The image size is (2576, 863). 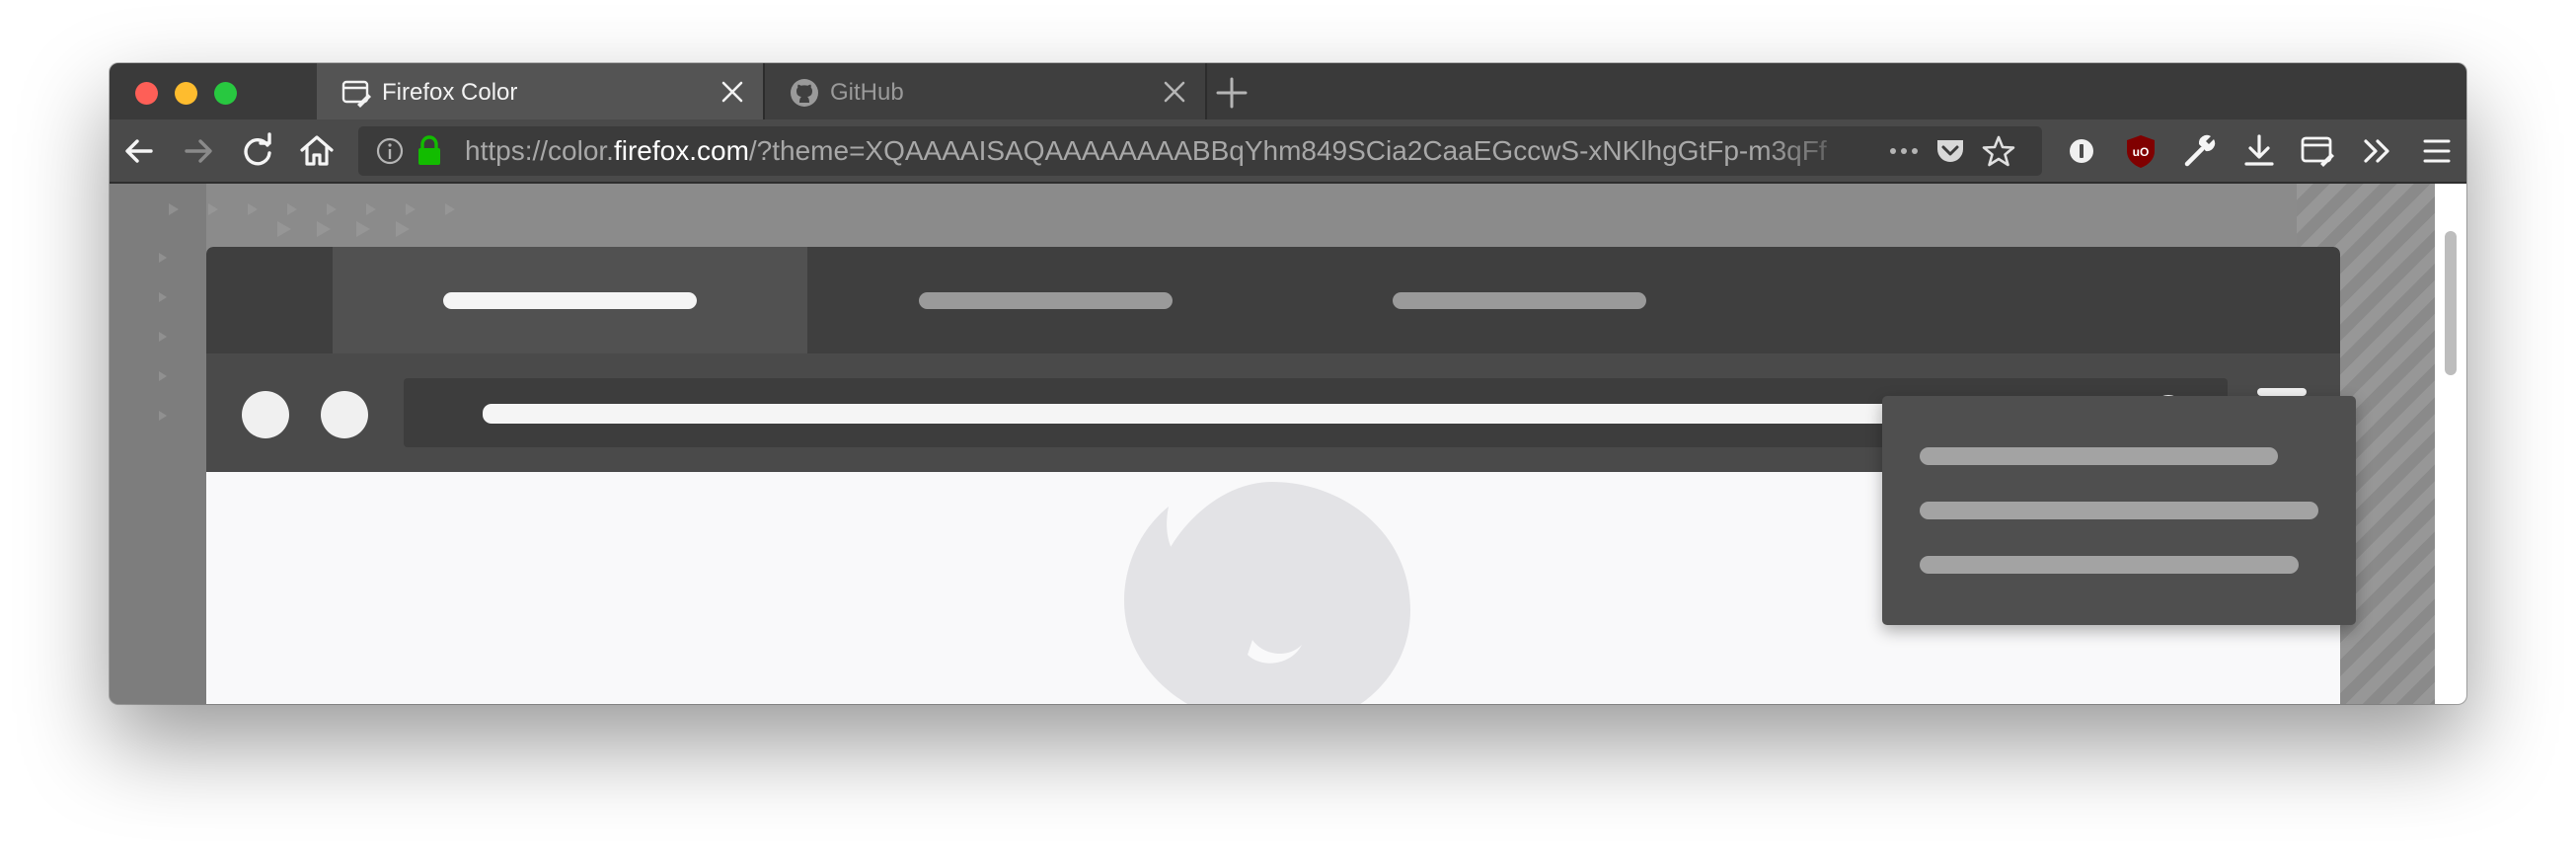 I want to click on firefox-logo-watermark, so click(x=1267, y=593).